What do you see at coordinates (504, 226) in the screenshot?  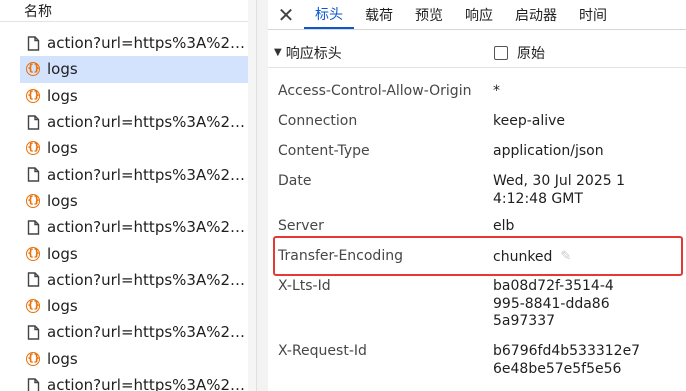 I see `header-value: elb` at bounding box center [504, 226].